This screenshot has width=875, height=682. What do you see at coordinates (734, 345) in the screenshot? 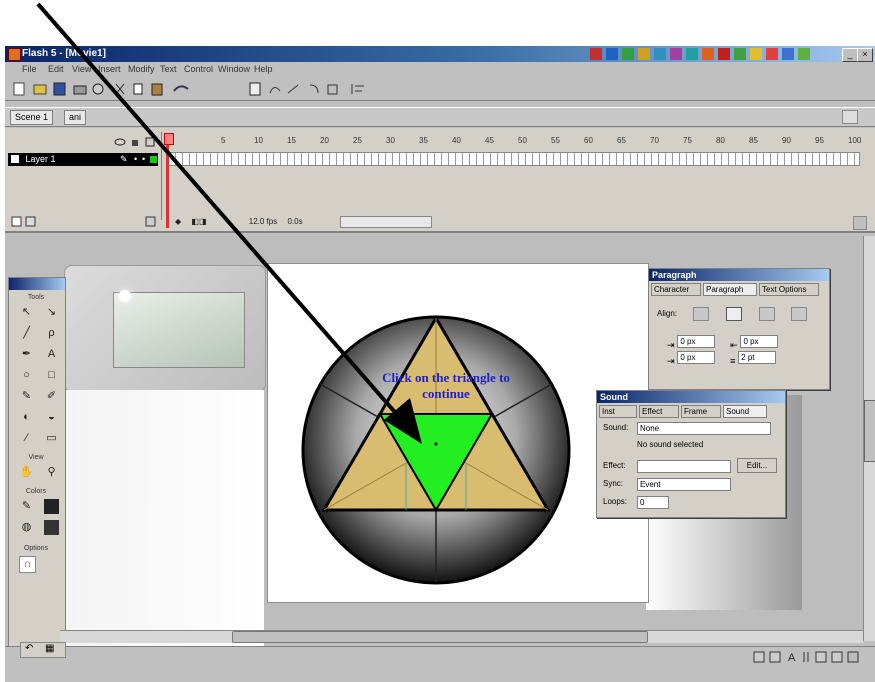
I see `right-margin-icon: ⇤` at bounding box center [734, 345].